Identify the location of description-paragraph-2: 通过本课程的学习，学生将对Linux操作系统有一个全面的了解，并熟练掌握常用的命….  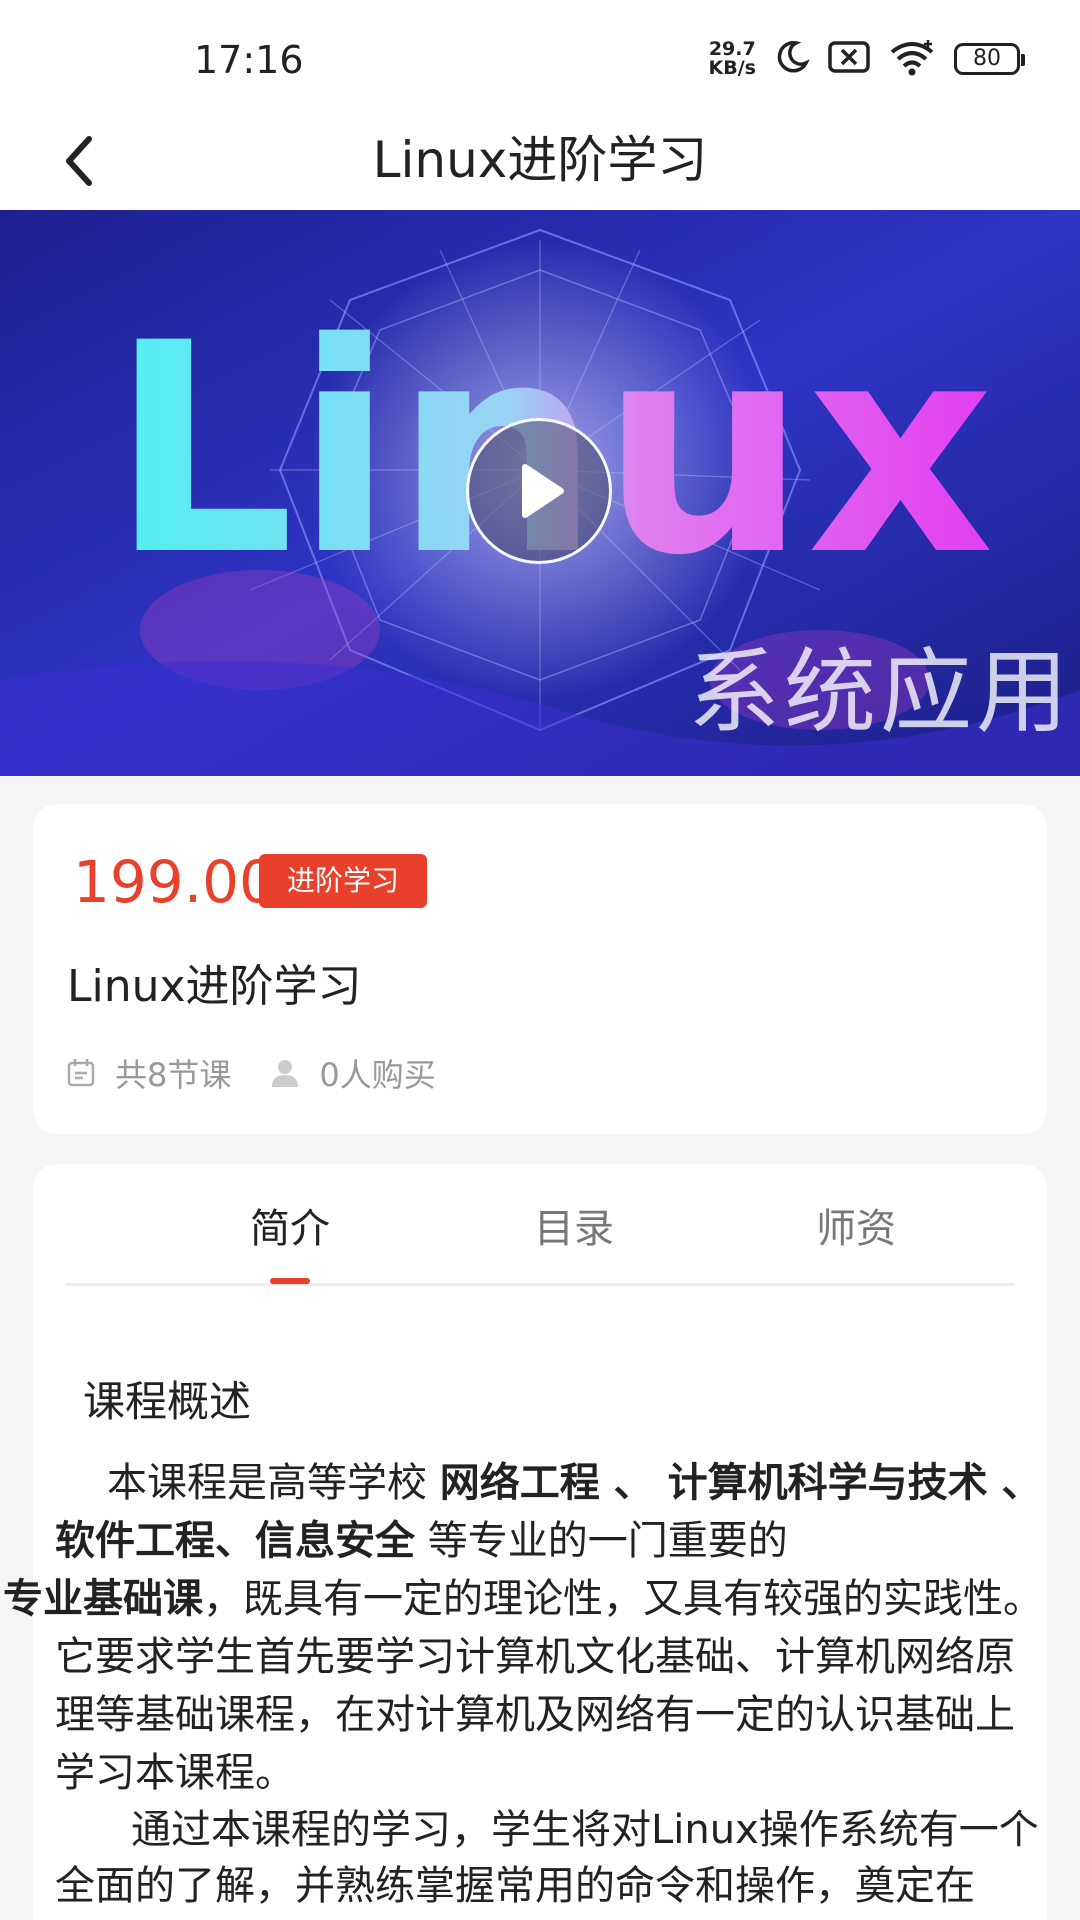
(547, 1858).